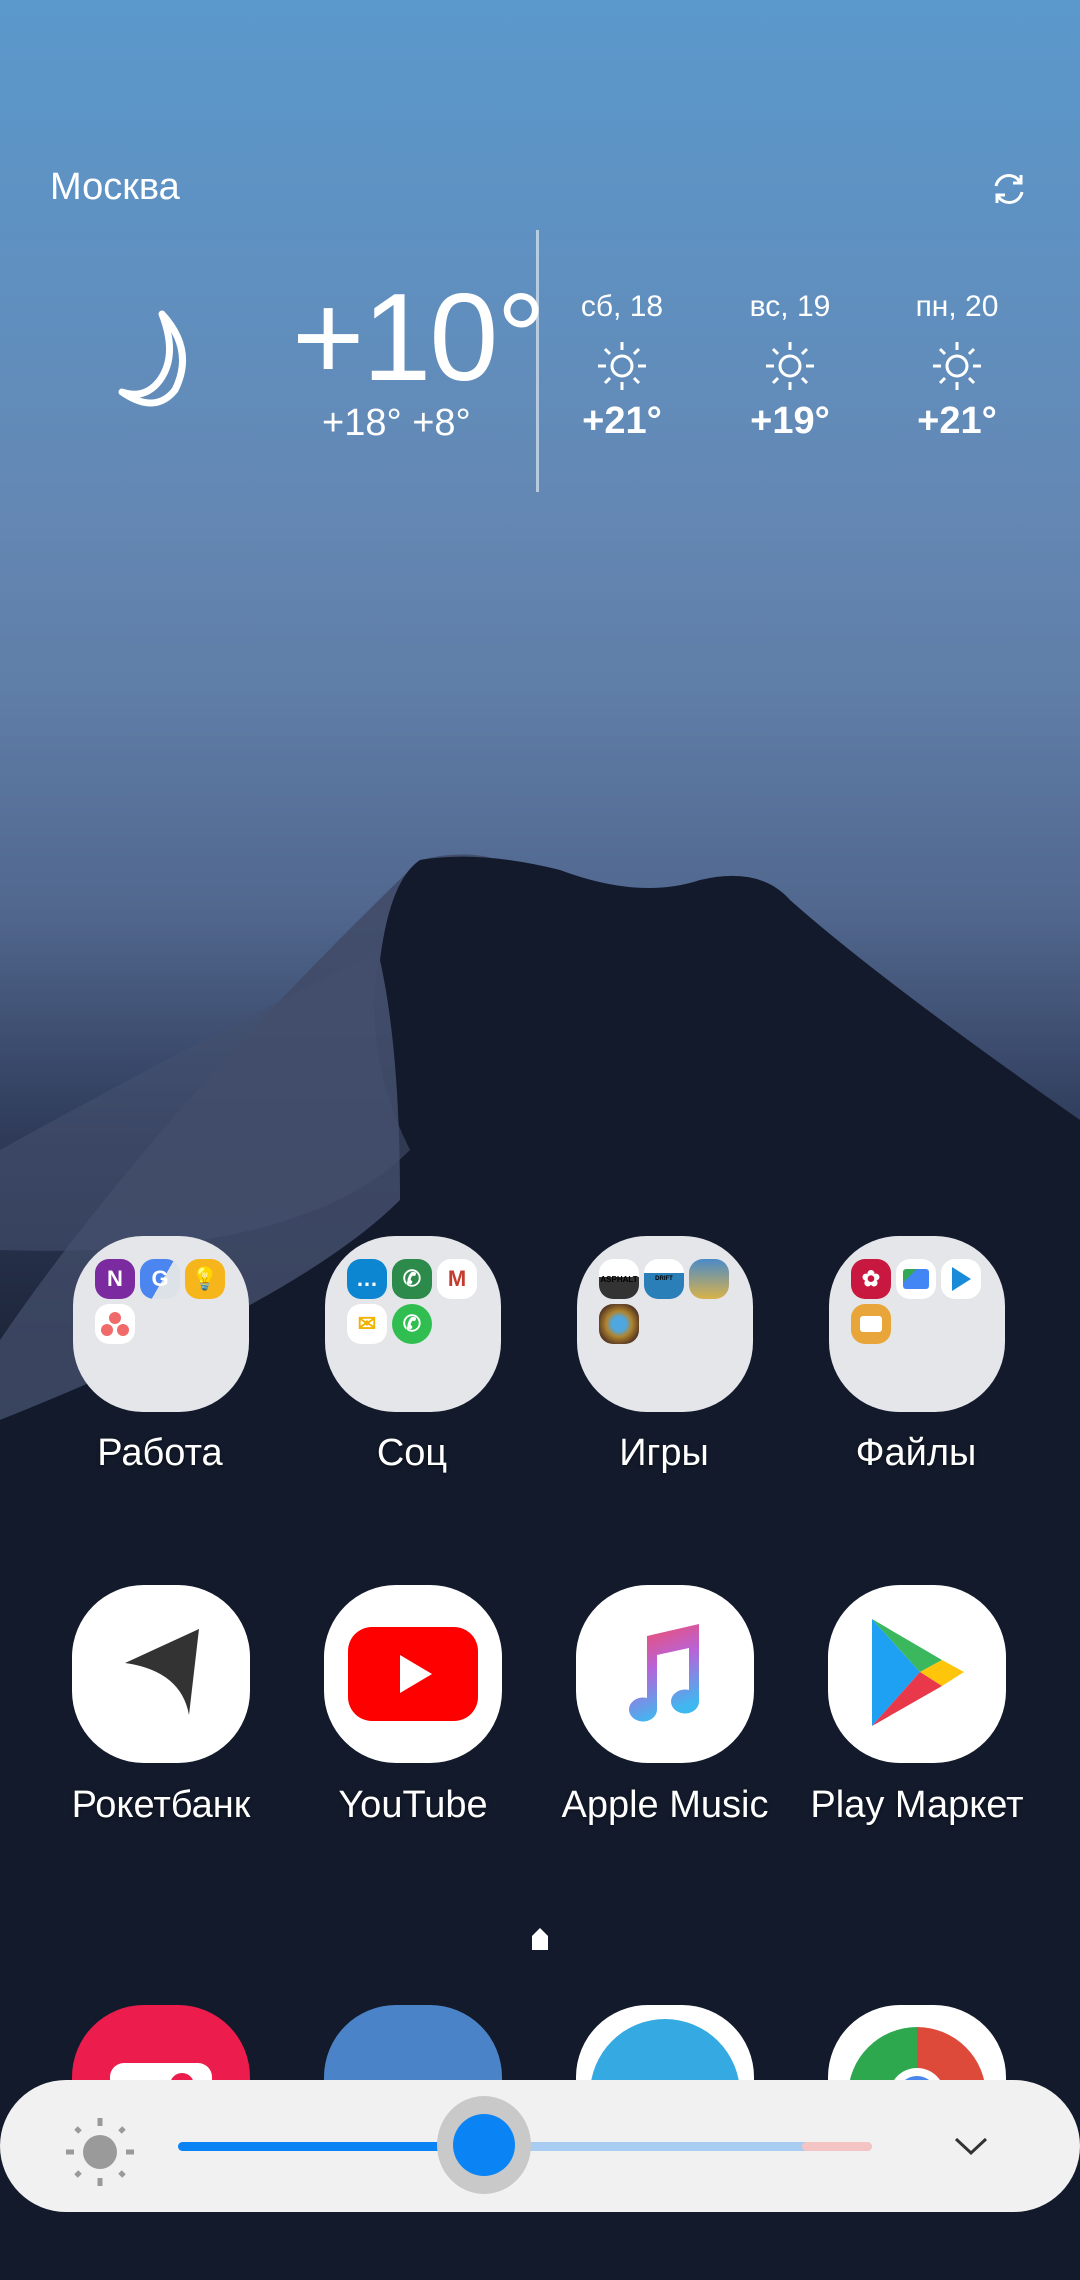 The image size is (1080, 2280). I want to click on app-apple-music, so click(665, 1674).